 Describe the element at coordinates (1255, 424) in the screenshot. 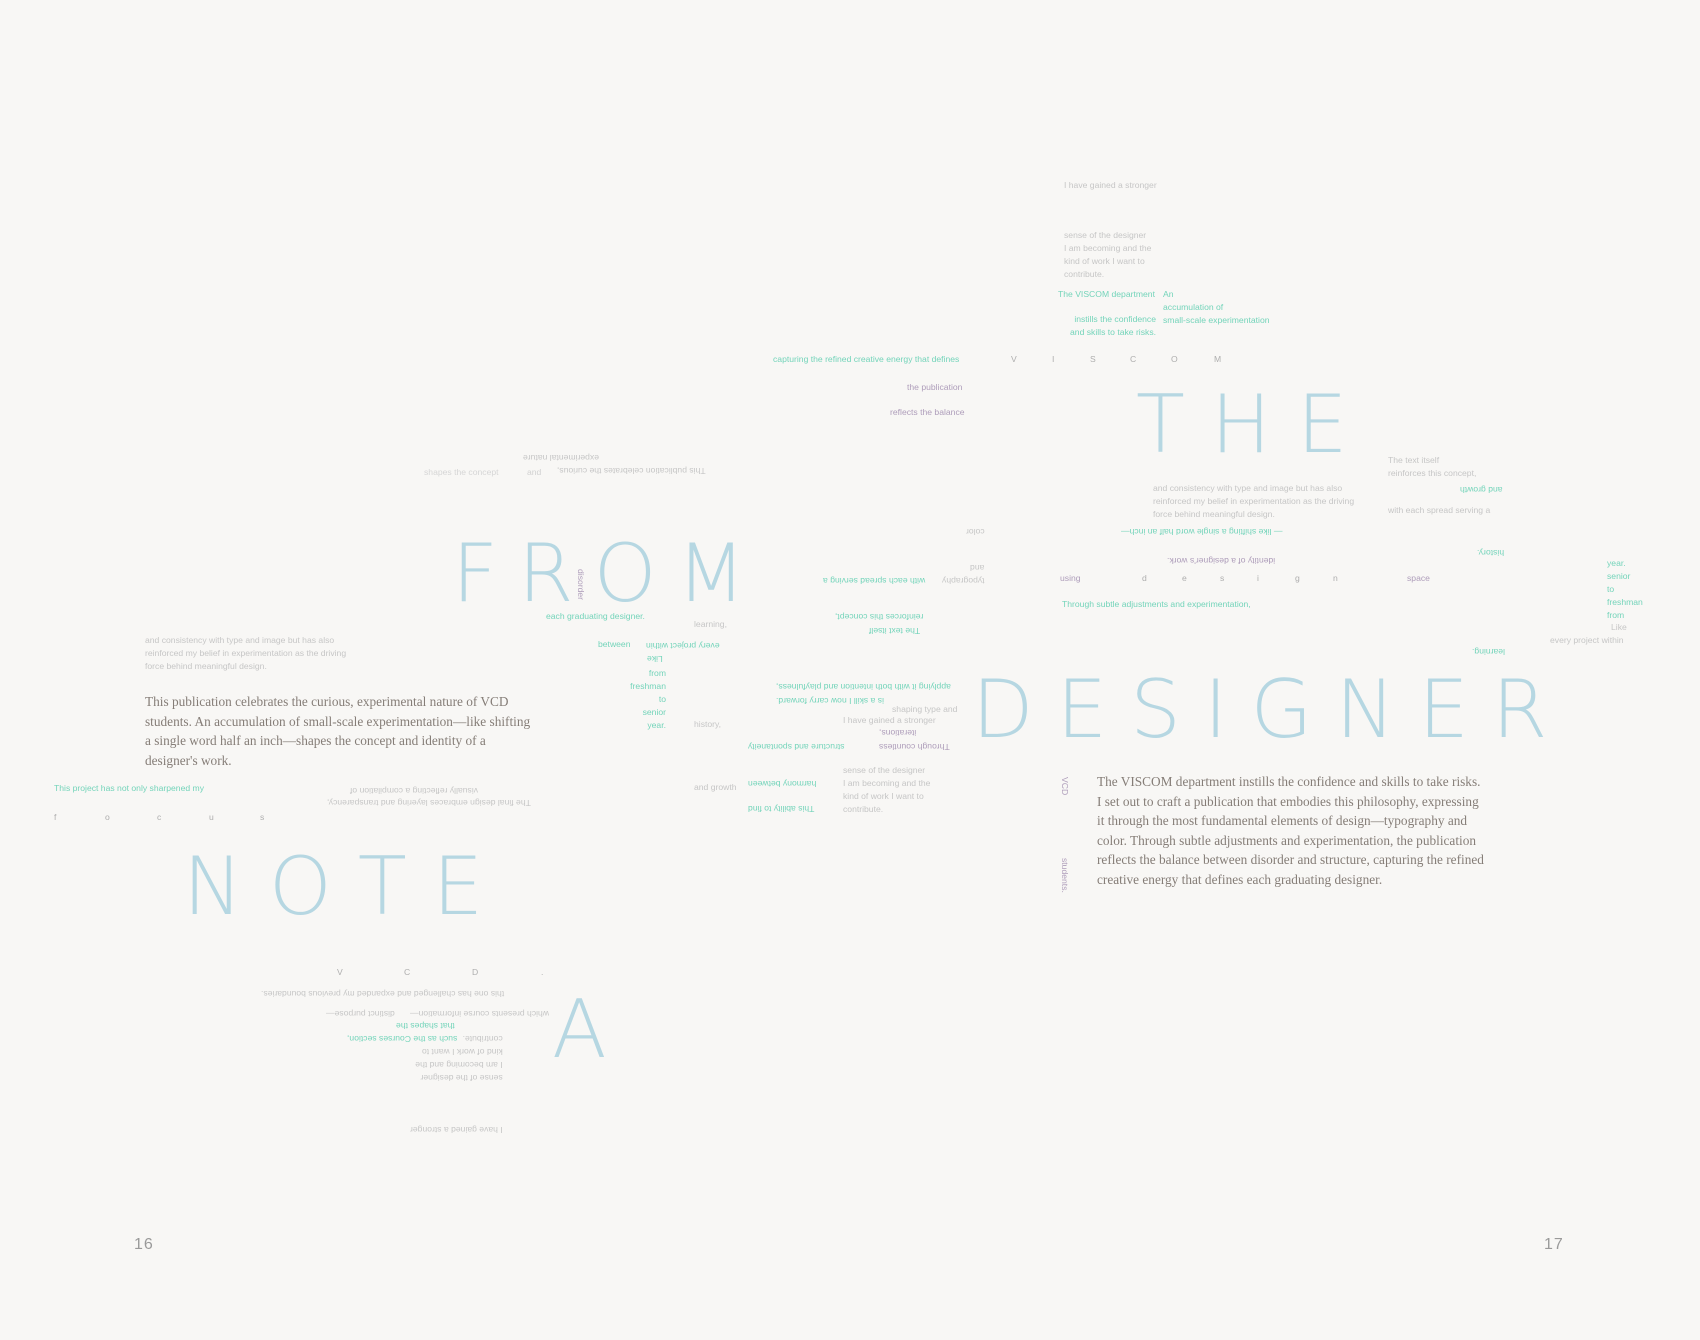

I see `title-the: THE` at that location.